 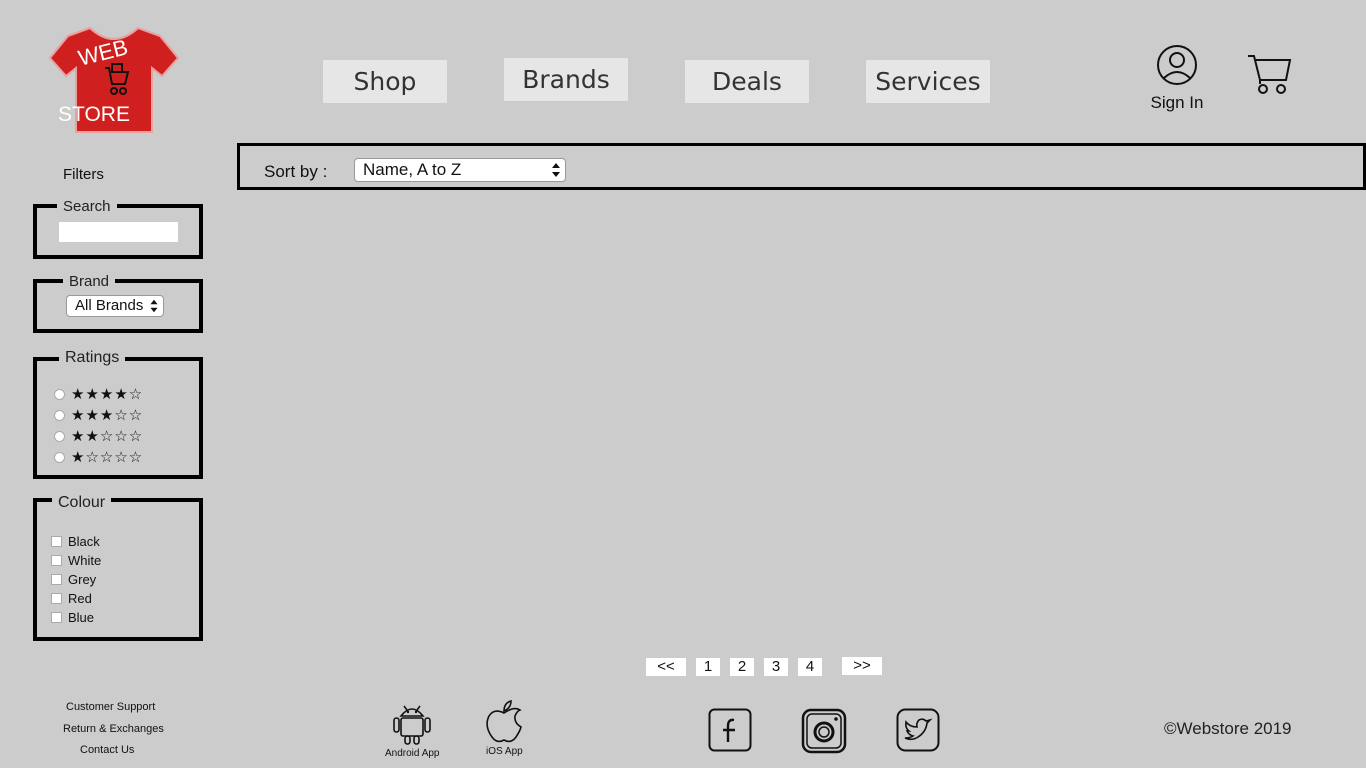 I want to click on search-input, so click(x=118, y=232).